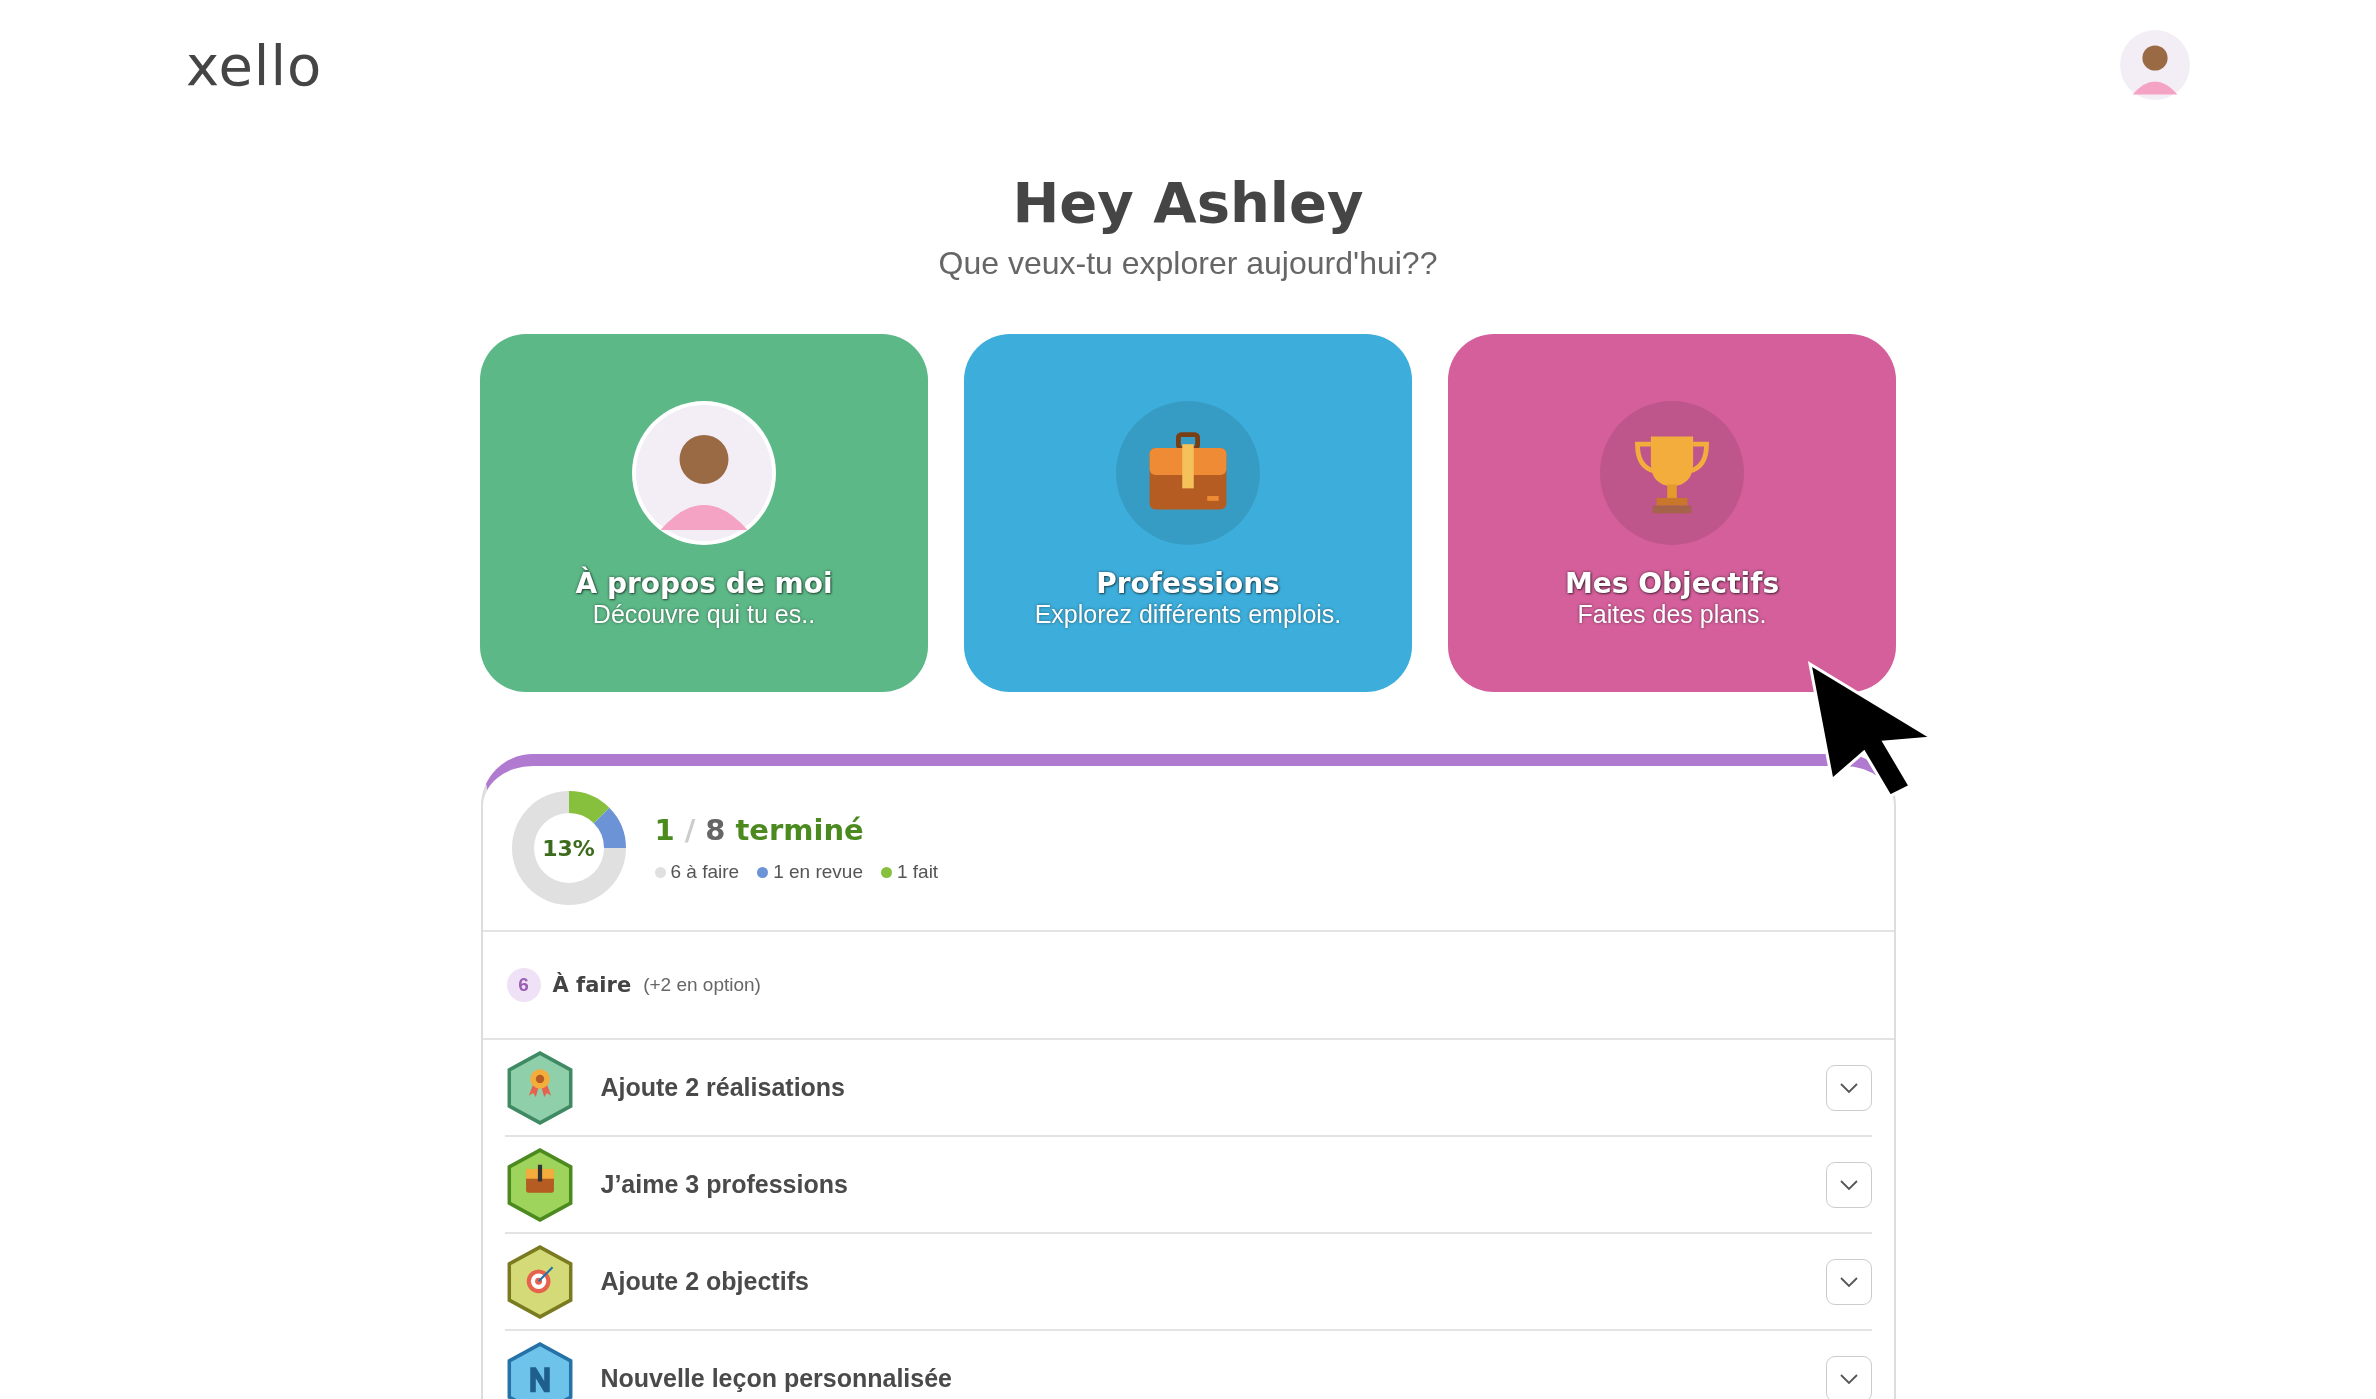 Image resolution: width=2376 pixels, height=1399 pixels. What do you see at coordinates (702, 985) in the screenshot?
I see `optional-note: (+2 en option)` at bounding box center [702, 985].